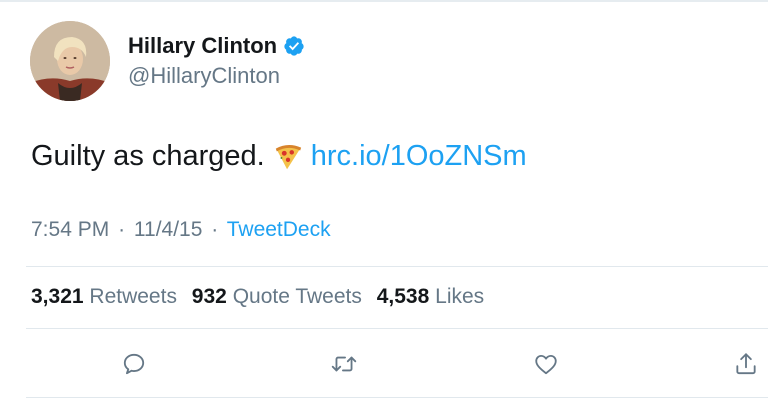 The width and height of the screenshot is (768, 402). Describe the element at coordinates (203, 45) in the screenshot. I see `display-name-text: Hillary Clinton` at that location.